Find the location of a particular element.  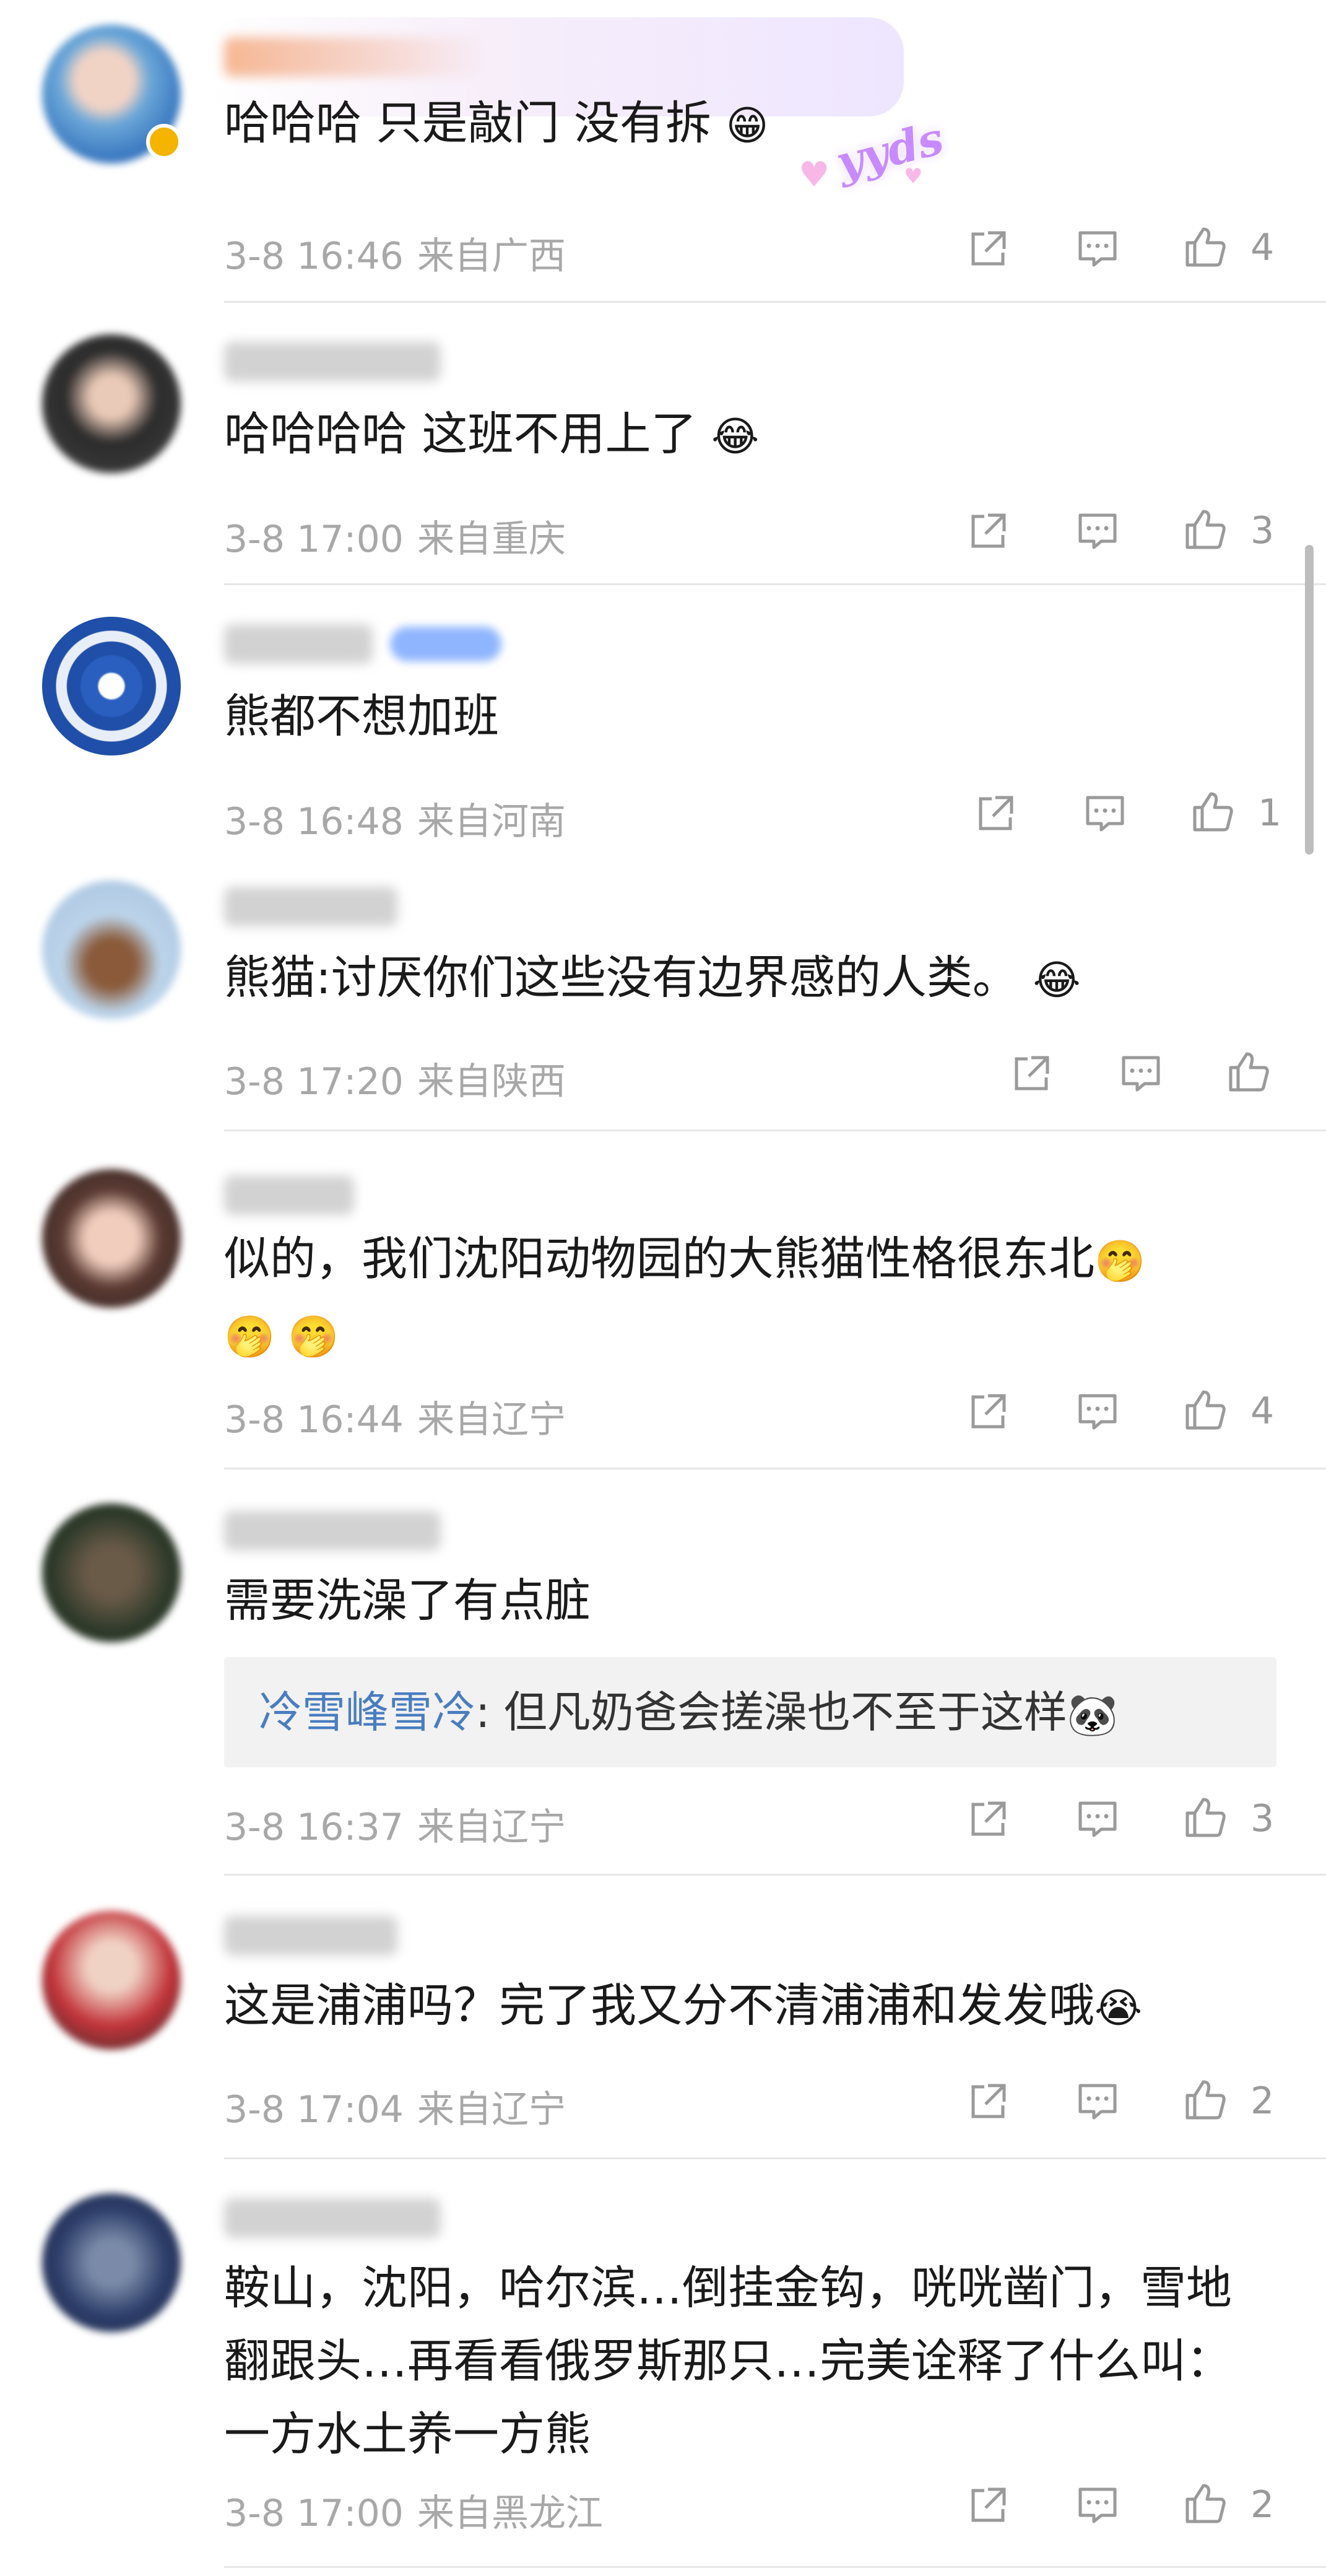

comment-location: 来自河南 is located at coordinates (491, 822).